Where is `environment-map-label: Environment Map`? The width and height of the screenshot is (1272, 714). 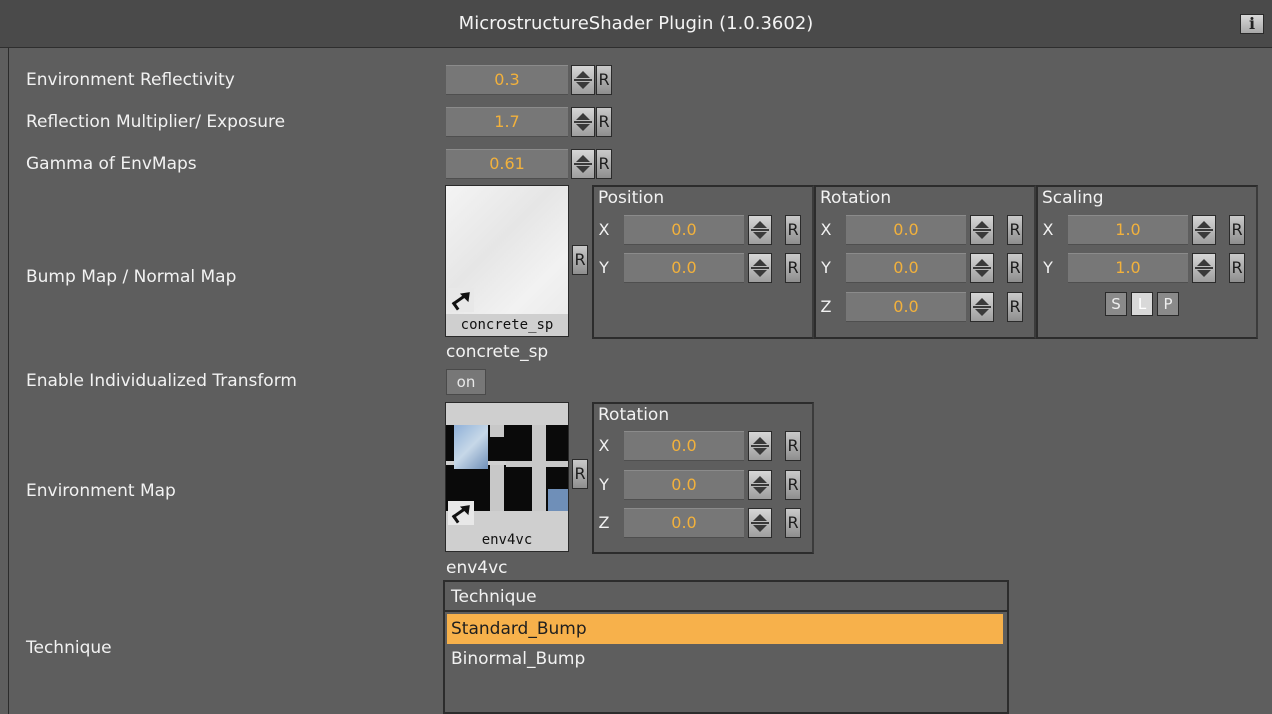 environment-map-label: Environment Map is located at coordinates (101, 491).